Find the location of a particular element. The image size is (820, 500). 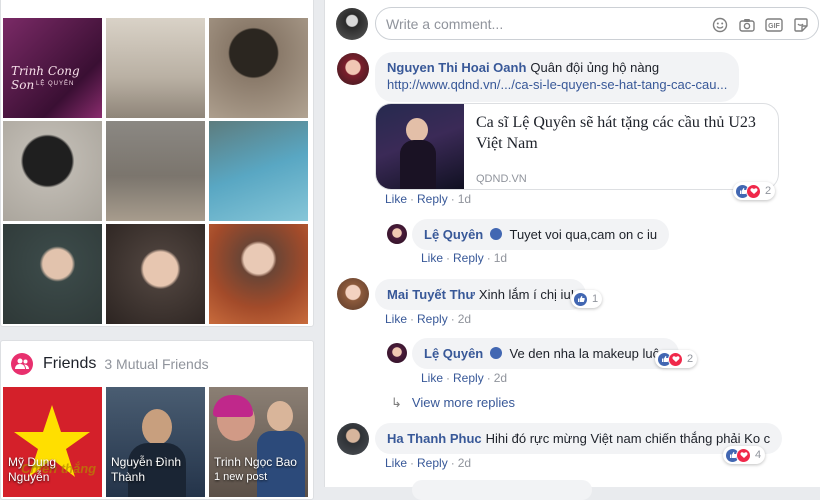

friend-tile-2: Nguyễn Đình Thành is located at coordinates (155, 442).